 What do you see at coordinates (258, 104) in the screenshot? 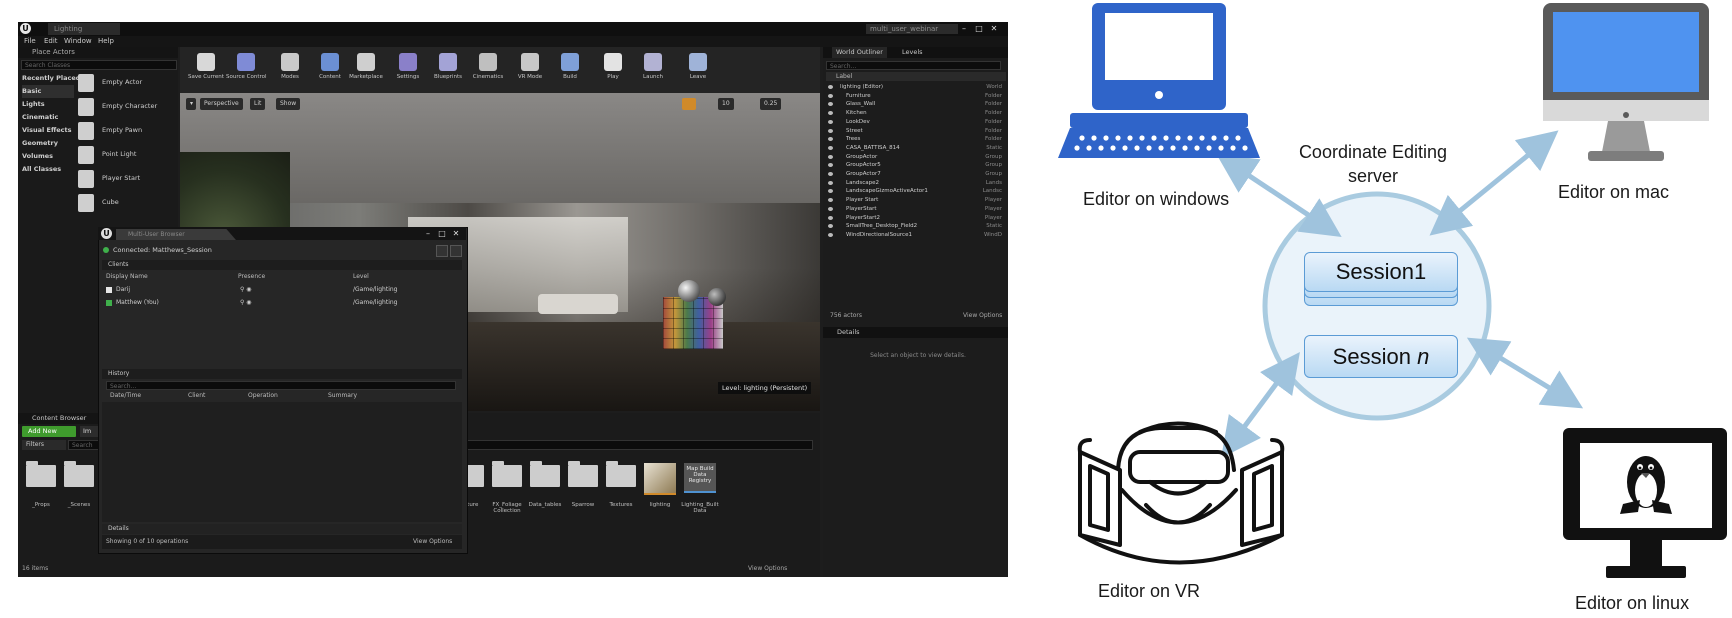
I see `lit-button: Lit` at bounding box center [258, 104].